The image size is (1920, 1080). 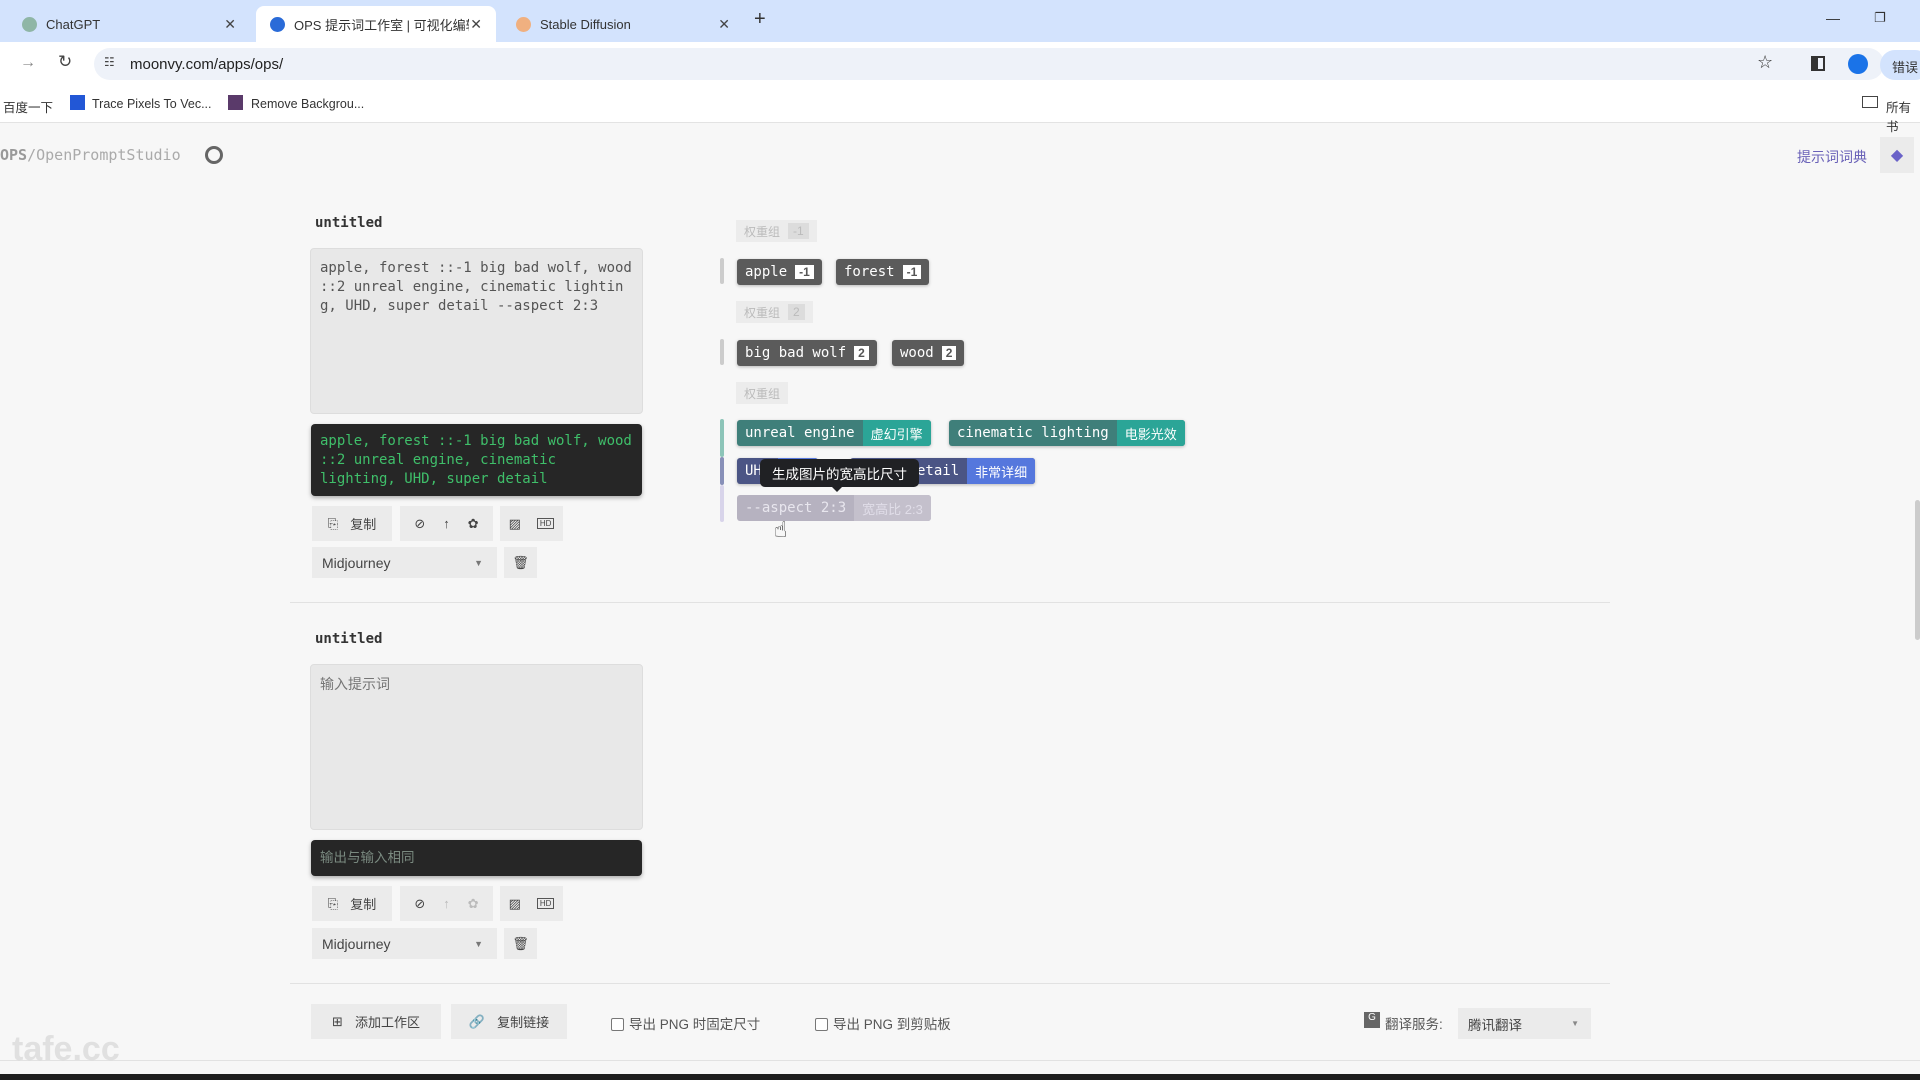 I want to click on bookmark-baidu: 百度一下, so click(x=28, y=106).